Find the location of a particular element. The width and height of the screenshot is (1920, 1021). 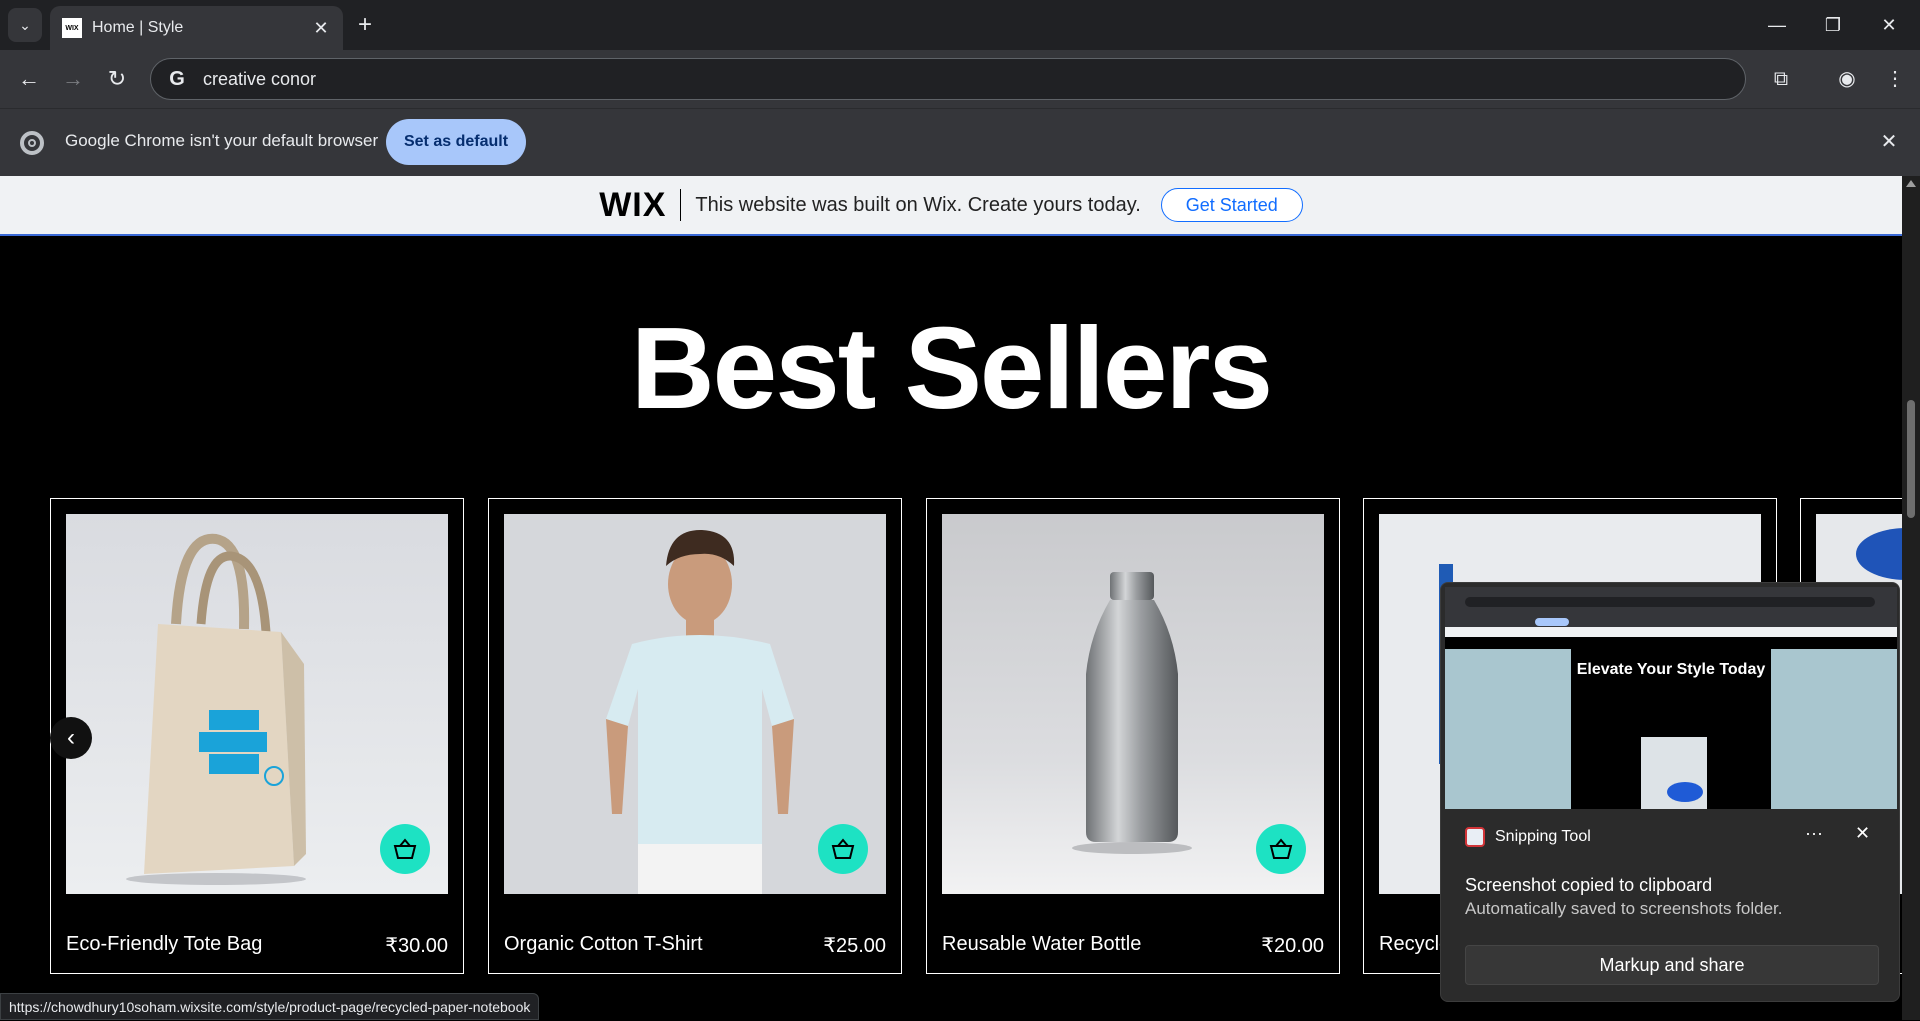

product-card: Organic Cotton T-Shirt ₹25.00 is located at coordinates (695, 736).